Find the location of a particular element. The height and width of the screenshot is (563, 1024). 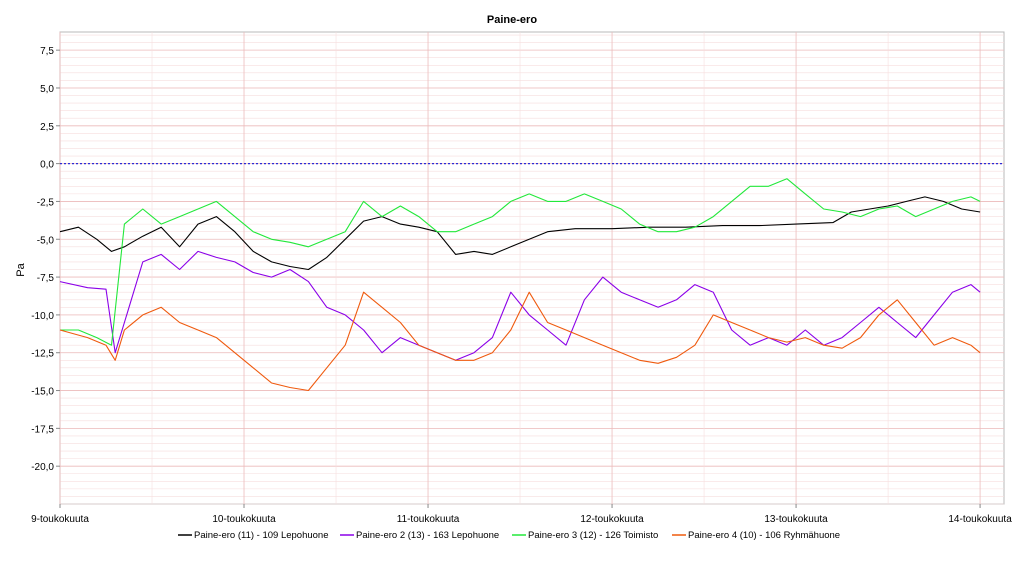

x-tick-label: 14-toukokuuta is located at coordinates (980, 519).